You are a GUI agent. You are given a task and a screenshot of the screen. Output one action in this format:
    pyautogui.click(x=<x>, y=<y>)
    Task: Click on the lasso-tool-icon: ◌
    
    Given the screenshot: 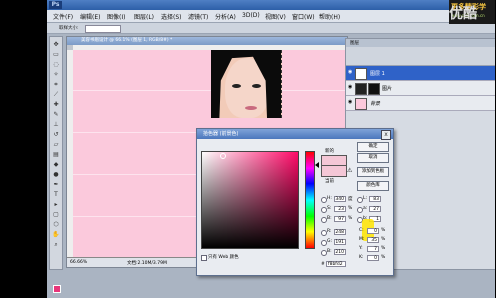 What is the action you would take?
    pyautogui.click(x=56, y=64)
    